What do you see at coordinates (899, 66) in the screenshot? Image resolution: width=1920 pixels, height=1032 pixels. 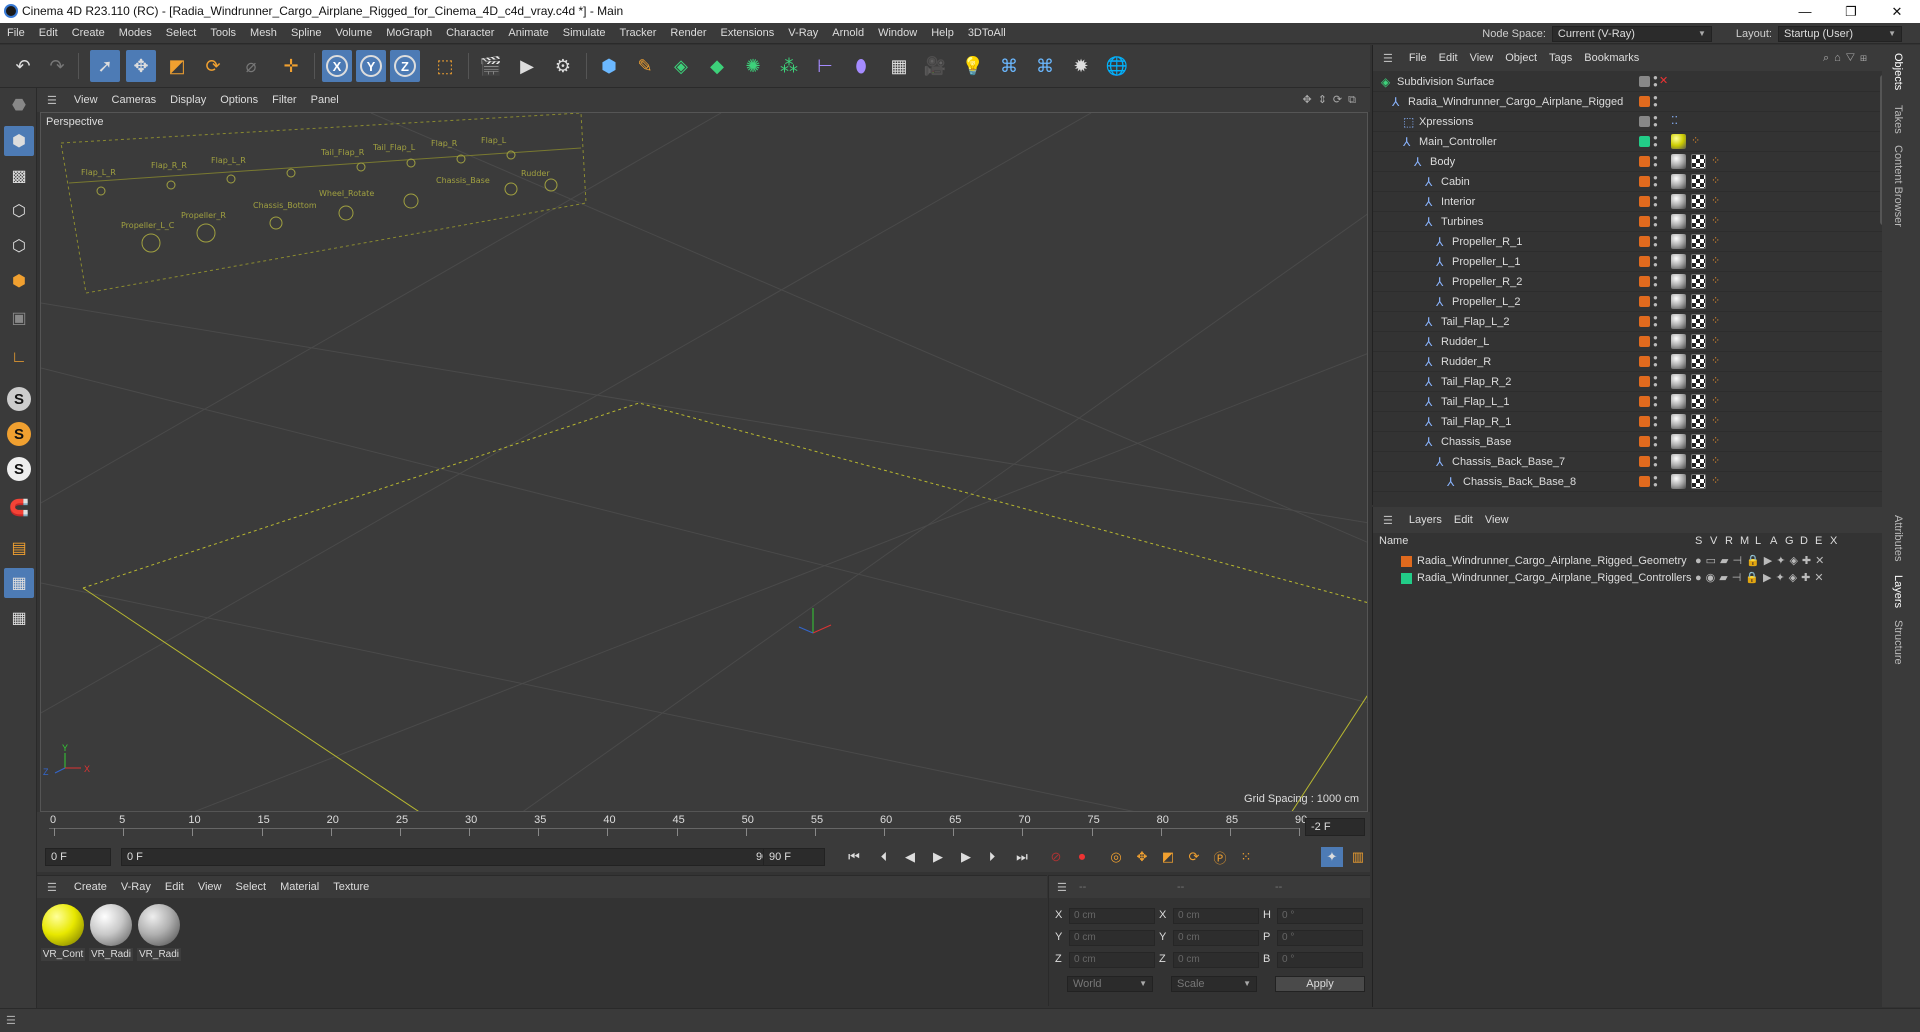 I see `floor-environment-icon: ▦` at bounding box center [899, 66].